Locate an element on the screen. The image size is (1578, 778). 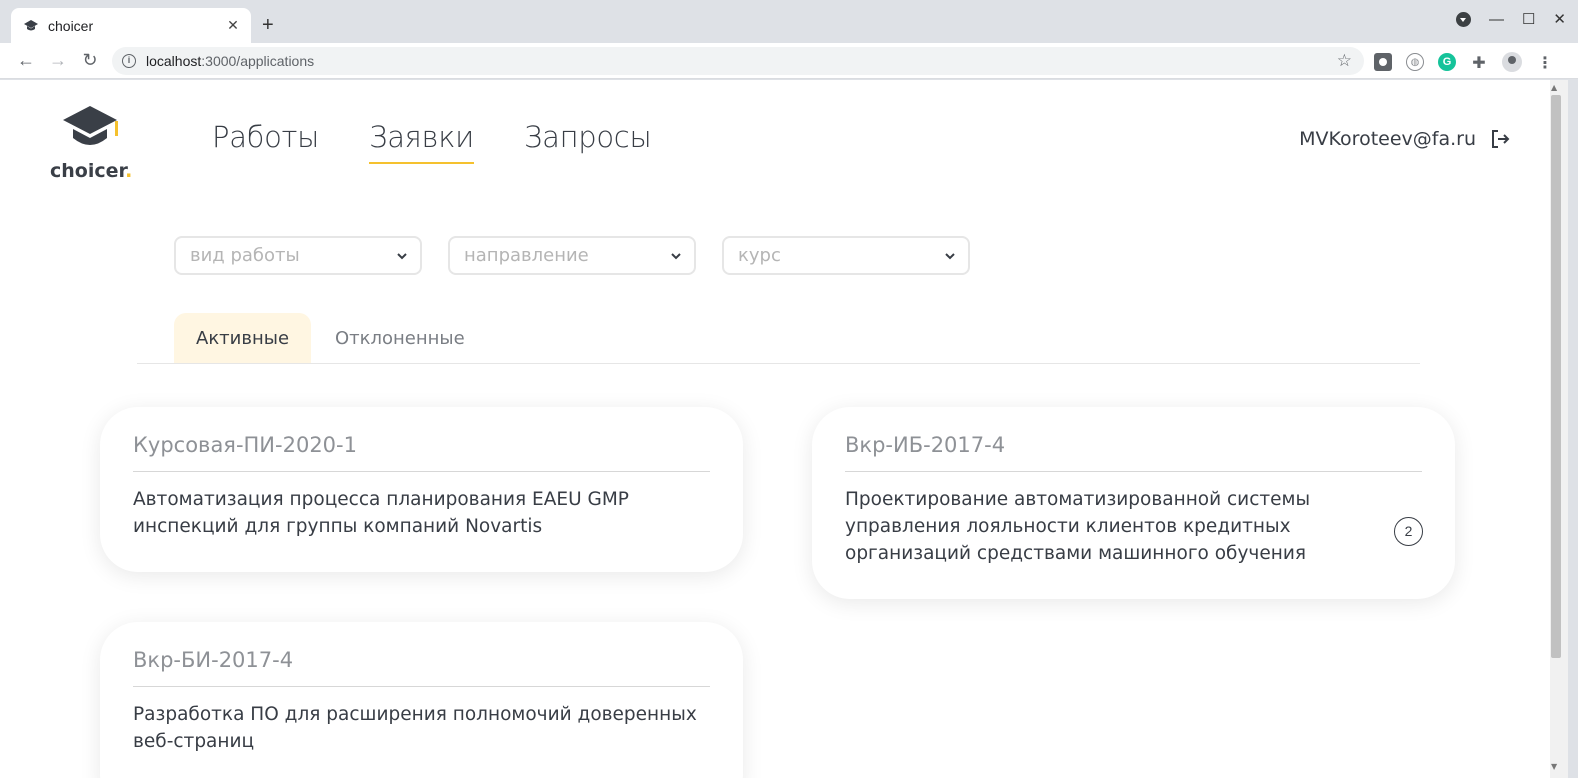
profile-avatar-icon is located at coordinates (1512, 62).